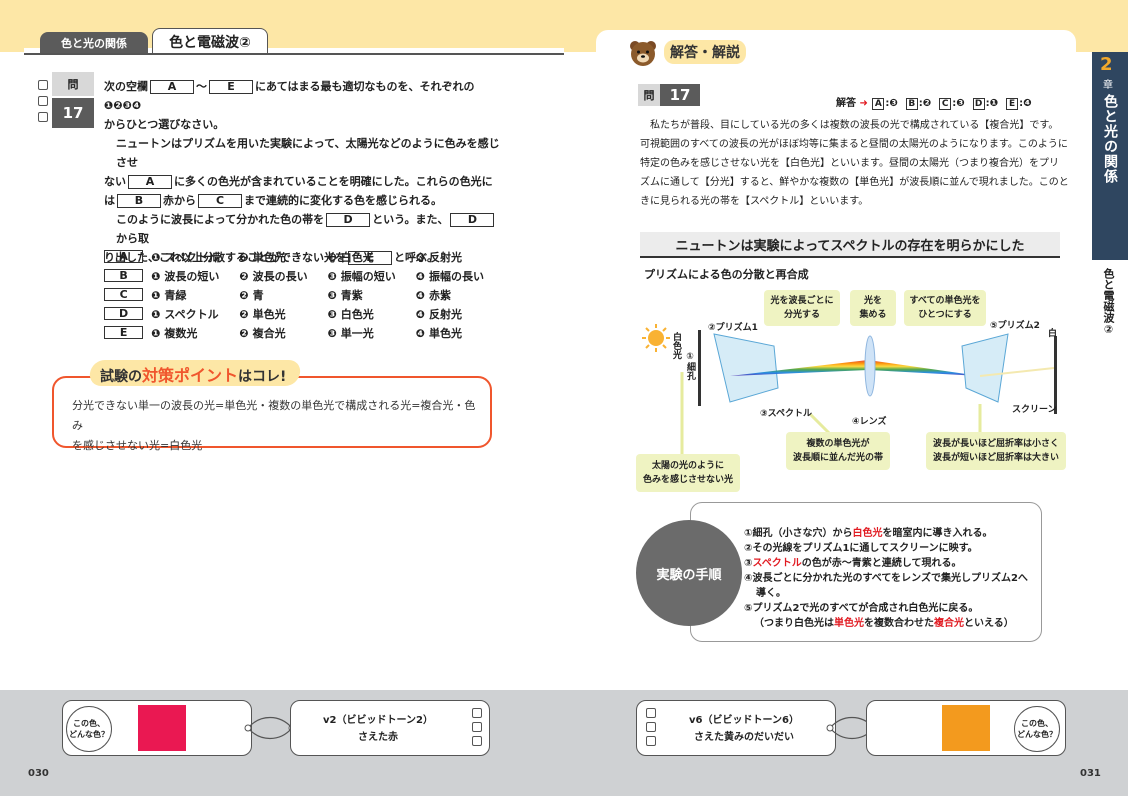 Image resolution: width=1128 pixels, height=796 pixels. Describe the element at coordinates (744, 729) in the screenshot. I see `tone-text-right: v6（ビビッドトーン6） さえた黄みのだいだい` at that location.